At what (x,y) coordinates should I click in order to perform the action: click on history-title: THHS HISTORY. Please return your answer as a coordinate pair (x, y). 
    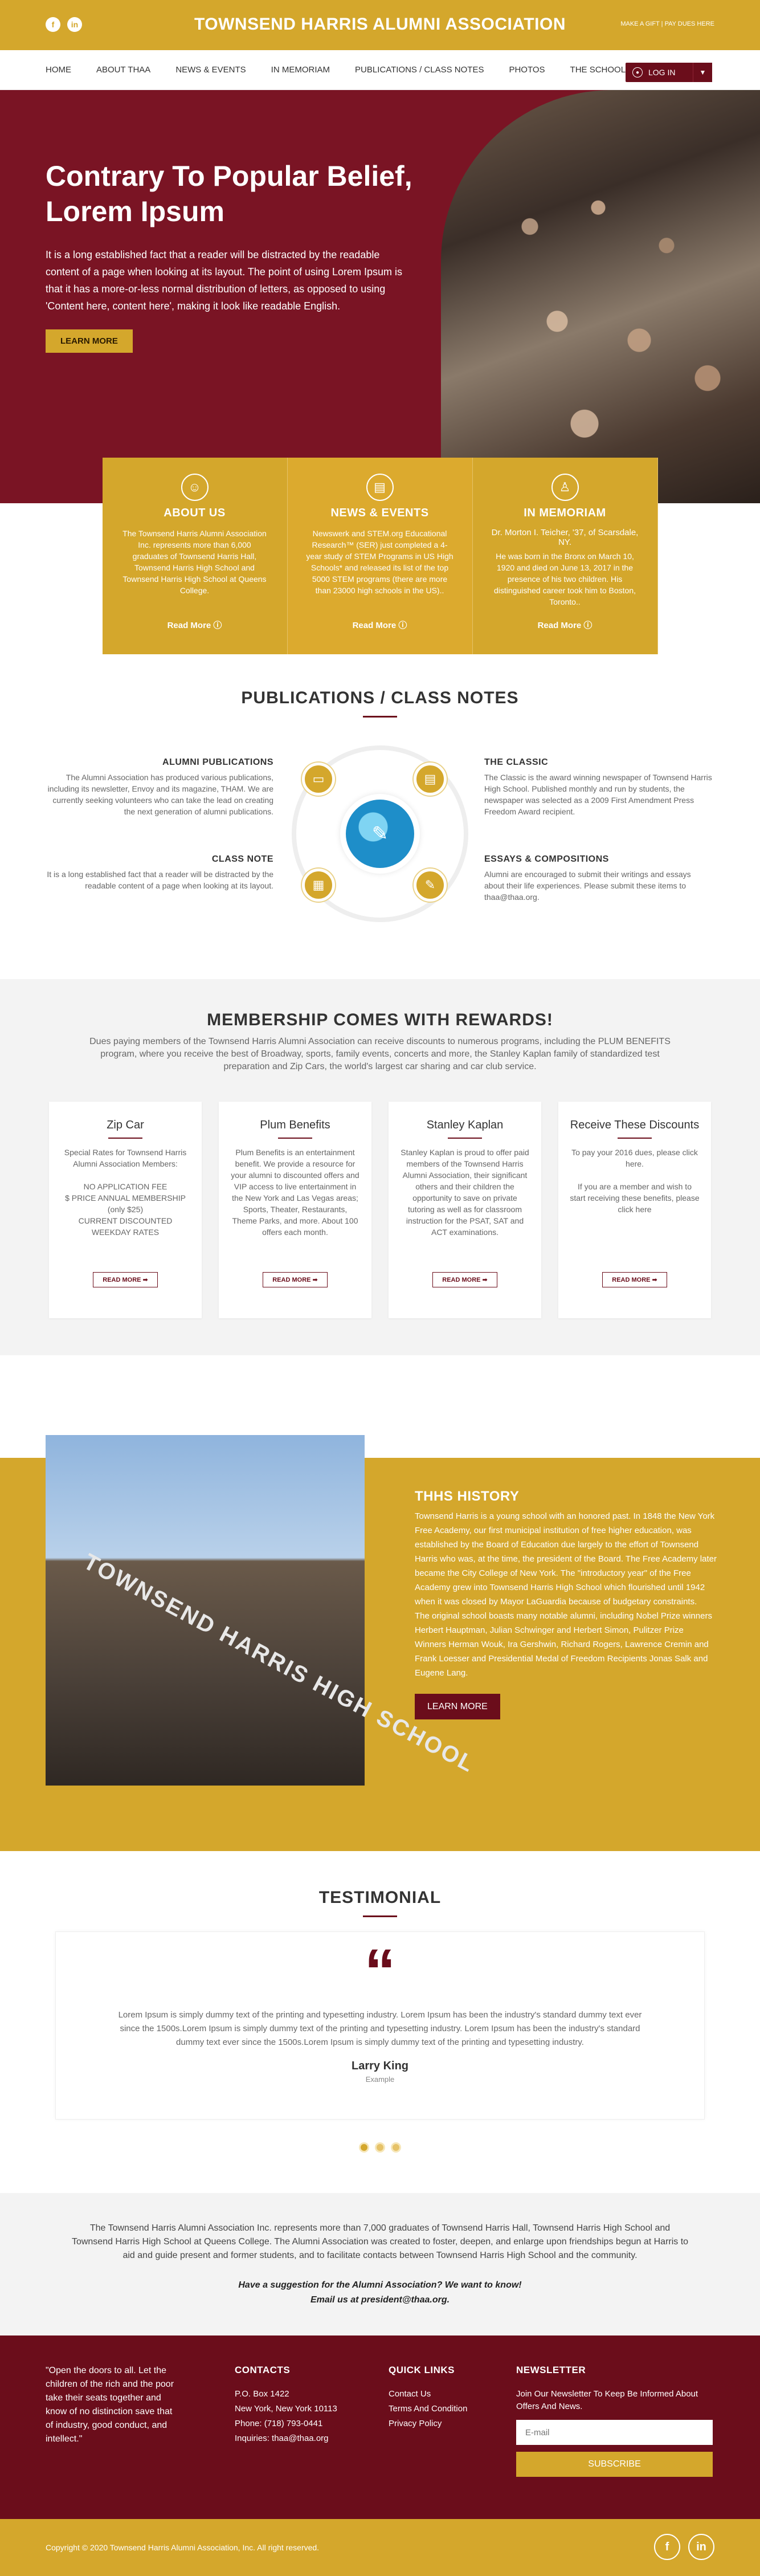
    Looking at the image, I should click on (467, 1496).